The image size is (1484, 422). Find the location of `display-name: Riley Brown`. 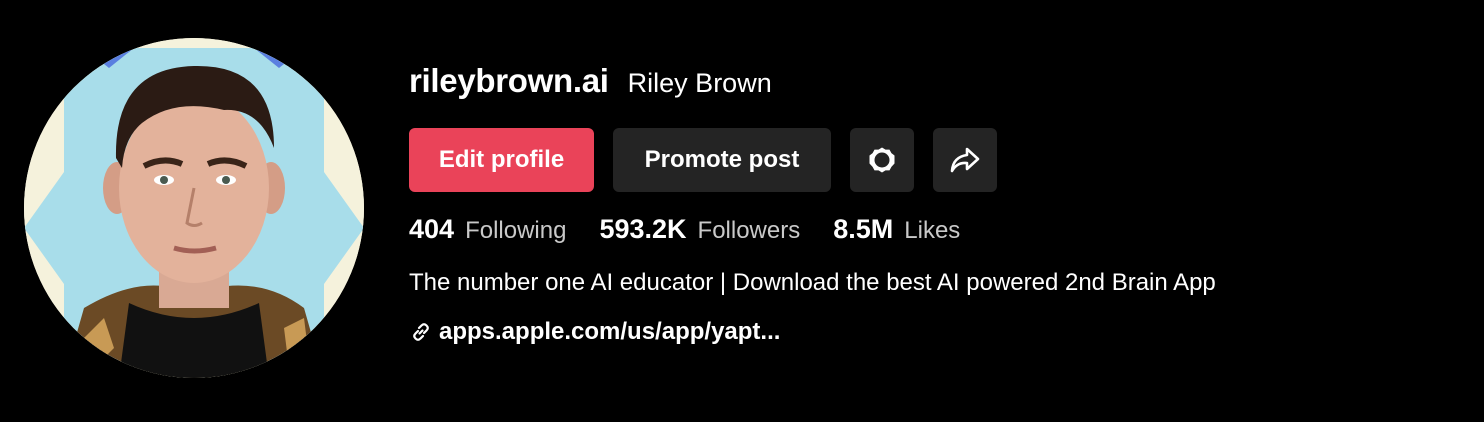

display-name: Riley Brown is located at coordinates (699, 83).